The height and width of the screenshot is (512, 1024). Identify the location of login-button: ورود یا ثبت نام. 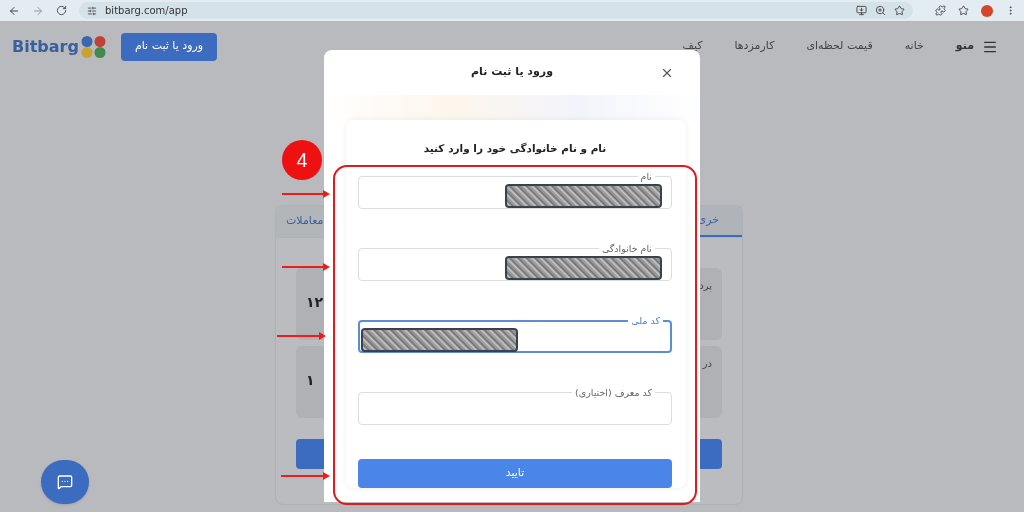
(169, 46).